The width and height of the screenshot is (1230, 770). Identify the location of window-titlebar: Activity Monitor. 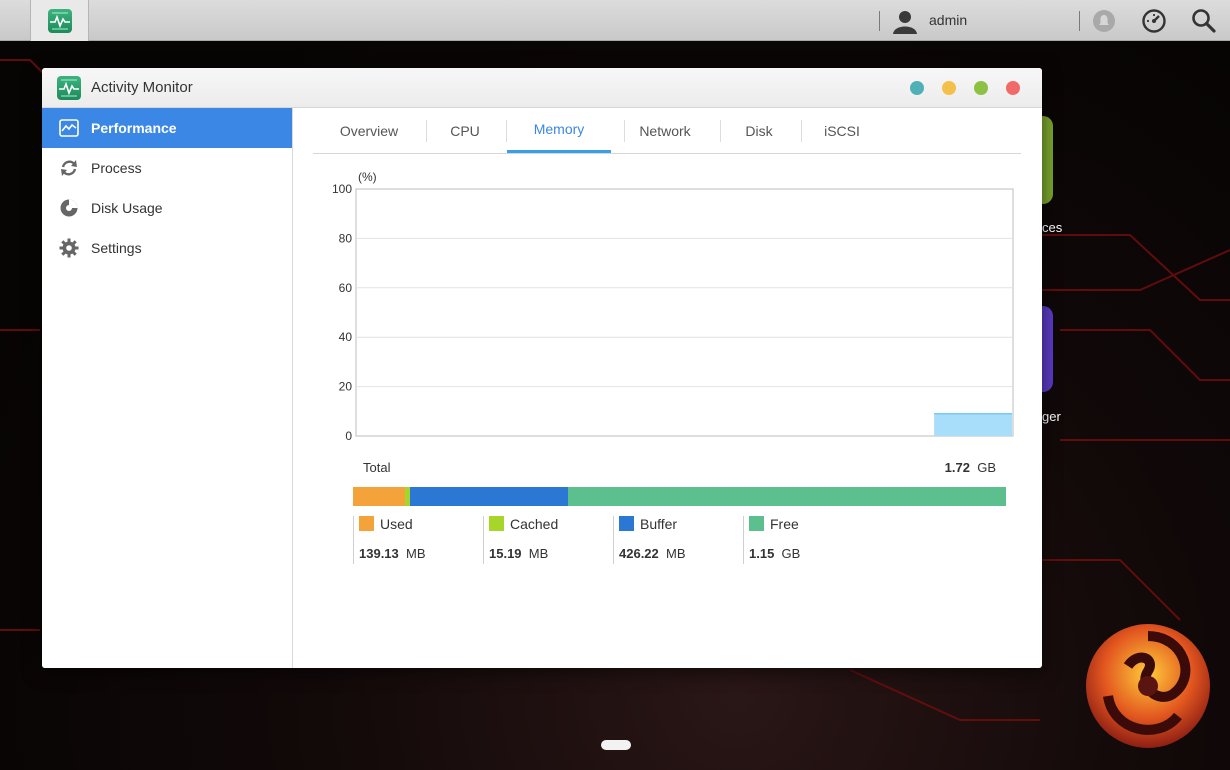
(542, 88).